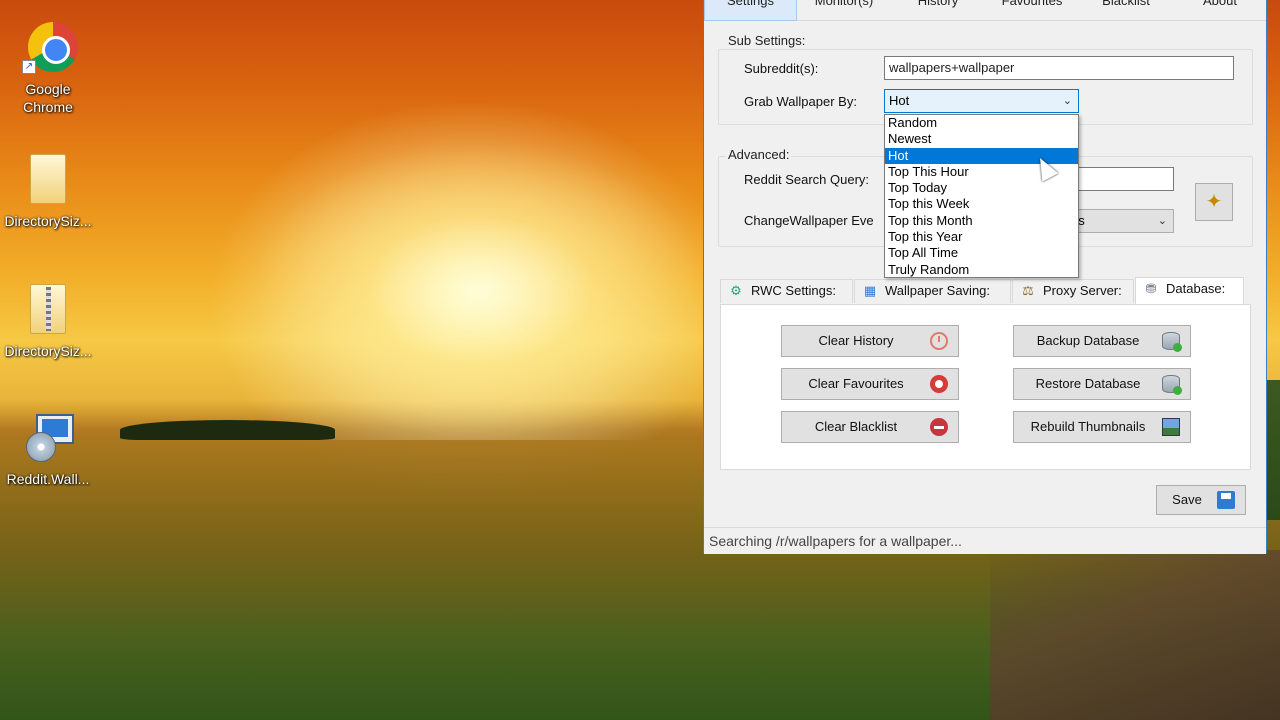 Image resolution: width=1280 pixels, height=720 pixels. What do you see at coordinates (1126, 10) in the screenshot?
I see `tab-blacklist: Blacklist` at bounding box center [1126, 10].